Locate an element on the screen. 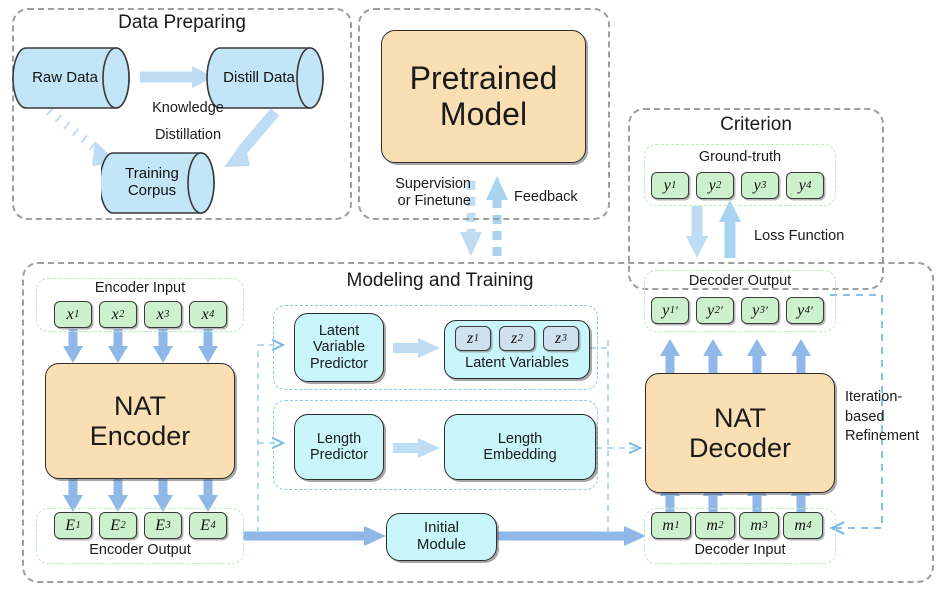 The image size is (944, 592). token-decoder-output-3: y 3 ′ is located at coordinates (760, 310).